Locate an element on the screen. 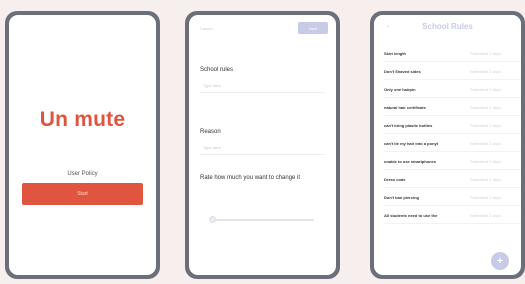 Image resolution: width=525 pixels, height=284 pixels. app-logo-text: Un mute is located at coordinates (82, 119).